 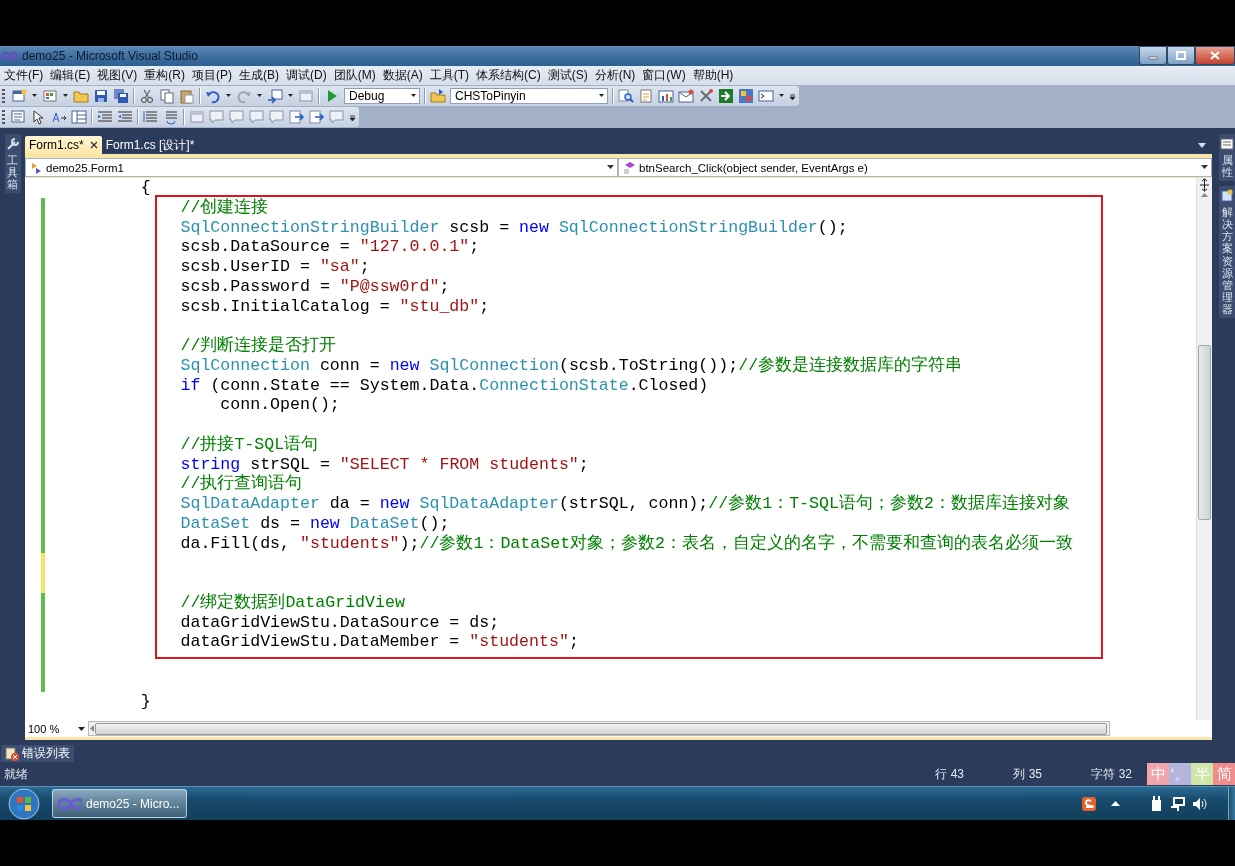 I want to click on menu-item: 体系结构(C), so click(x=508, y=75).